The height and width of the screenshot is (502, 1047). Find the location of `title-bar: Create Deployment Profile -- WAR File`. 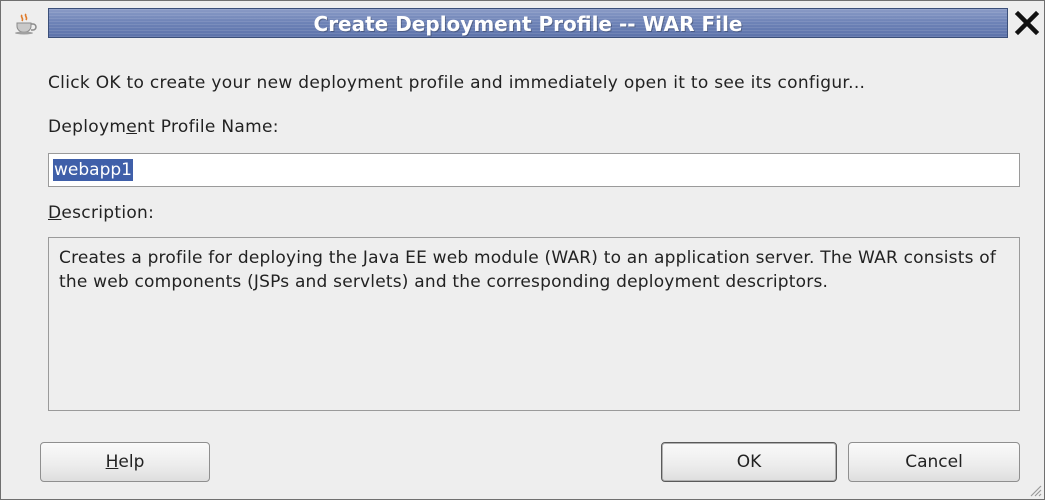

title-bar: Create Deployment Profile -- WAR File is located at coordinates (522, 23).